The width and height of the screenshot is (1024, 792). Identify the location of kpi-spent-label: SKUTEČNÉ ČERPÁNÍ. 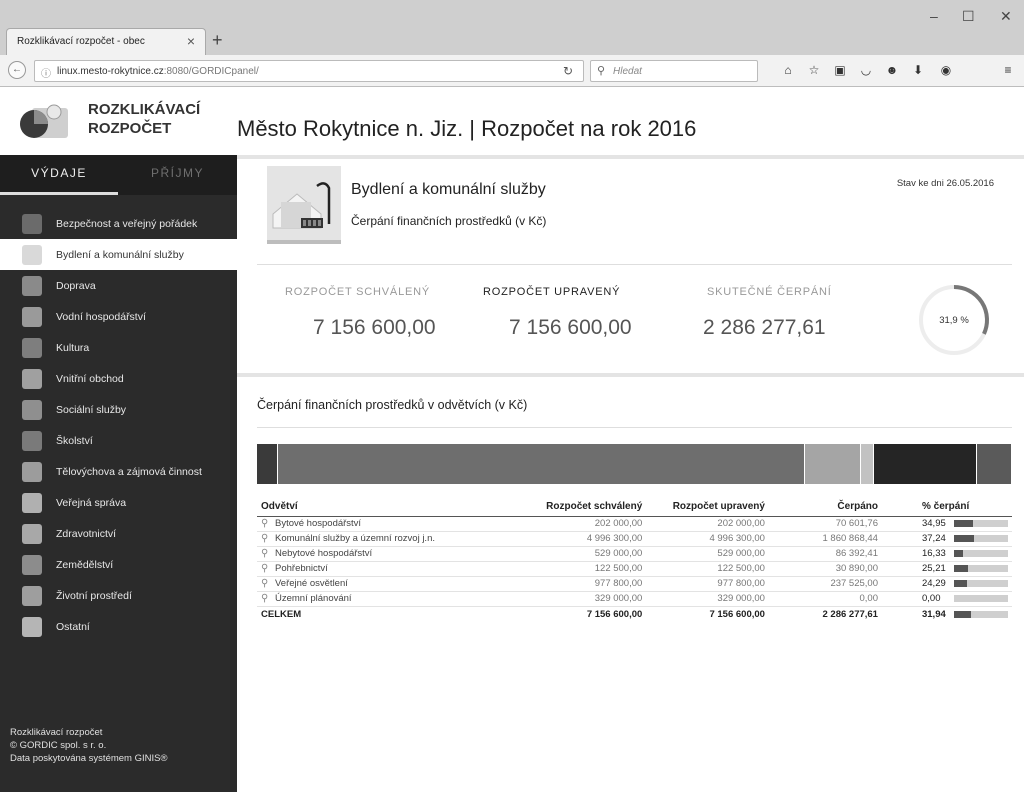
(769, 292).